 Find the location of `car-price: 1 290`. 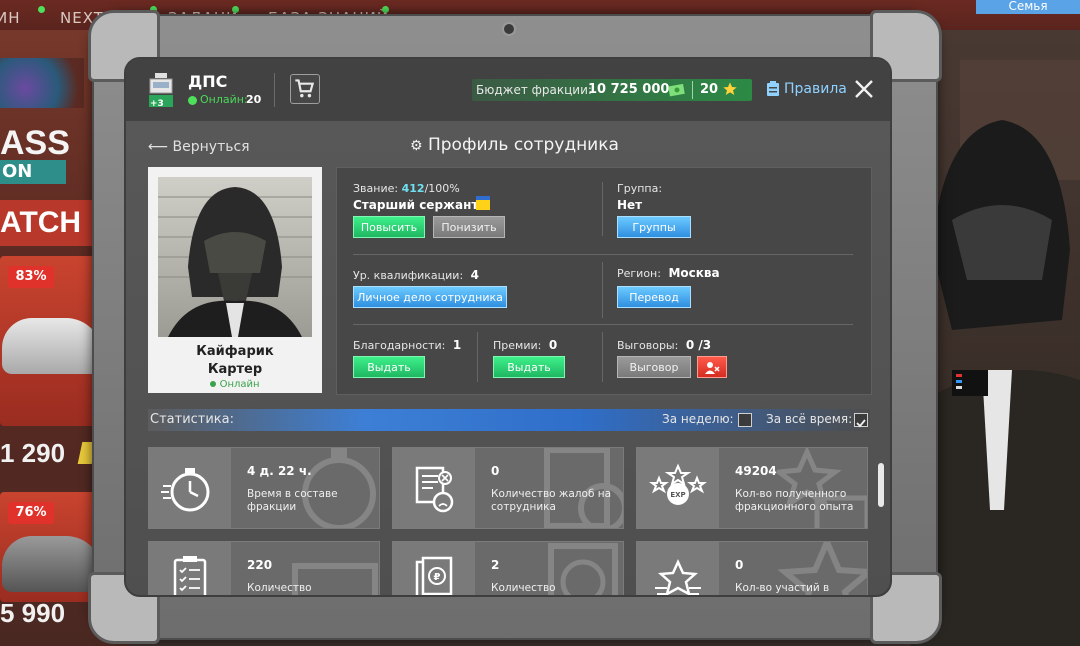

car-price: 1 290 is located at coordinates (33, 453).